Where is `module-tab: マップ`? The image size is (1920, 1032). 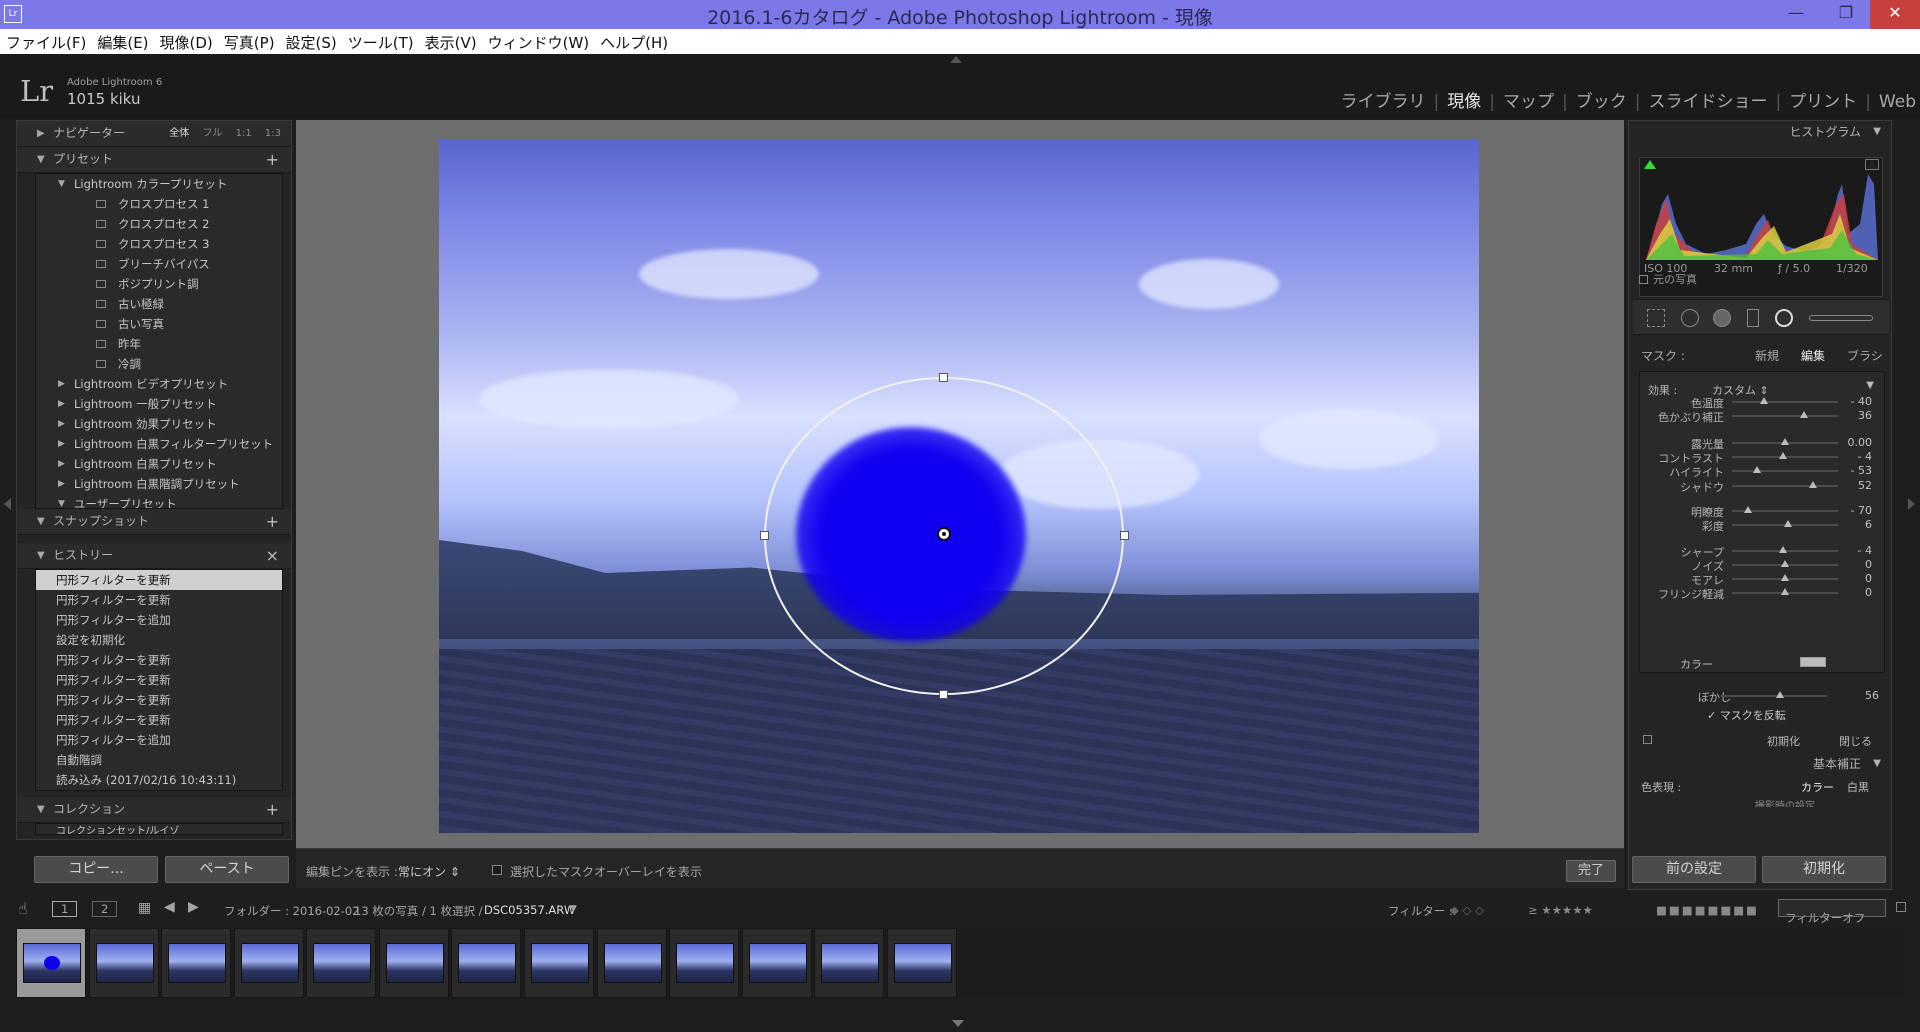 module-tab: マップ is located at coordinates (1528, 99).